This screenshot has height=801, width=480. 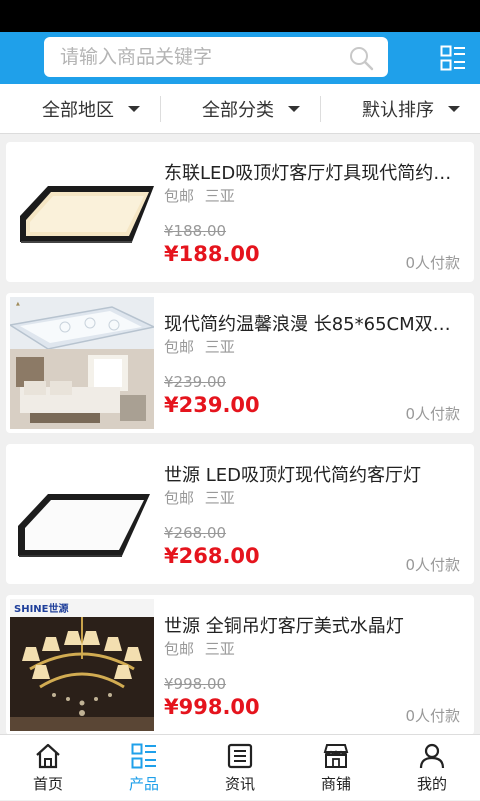 I want to click on product-image: SHINE世源, so click(x=82, y=665).